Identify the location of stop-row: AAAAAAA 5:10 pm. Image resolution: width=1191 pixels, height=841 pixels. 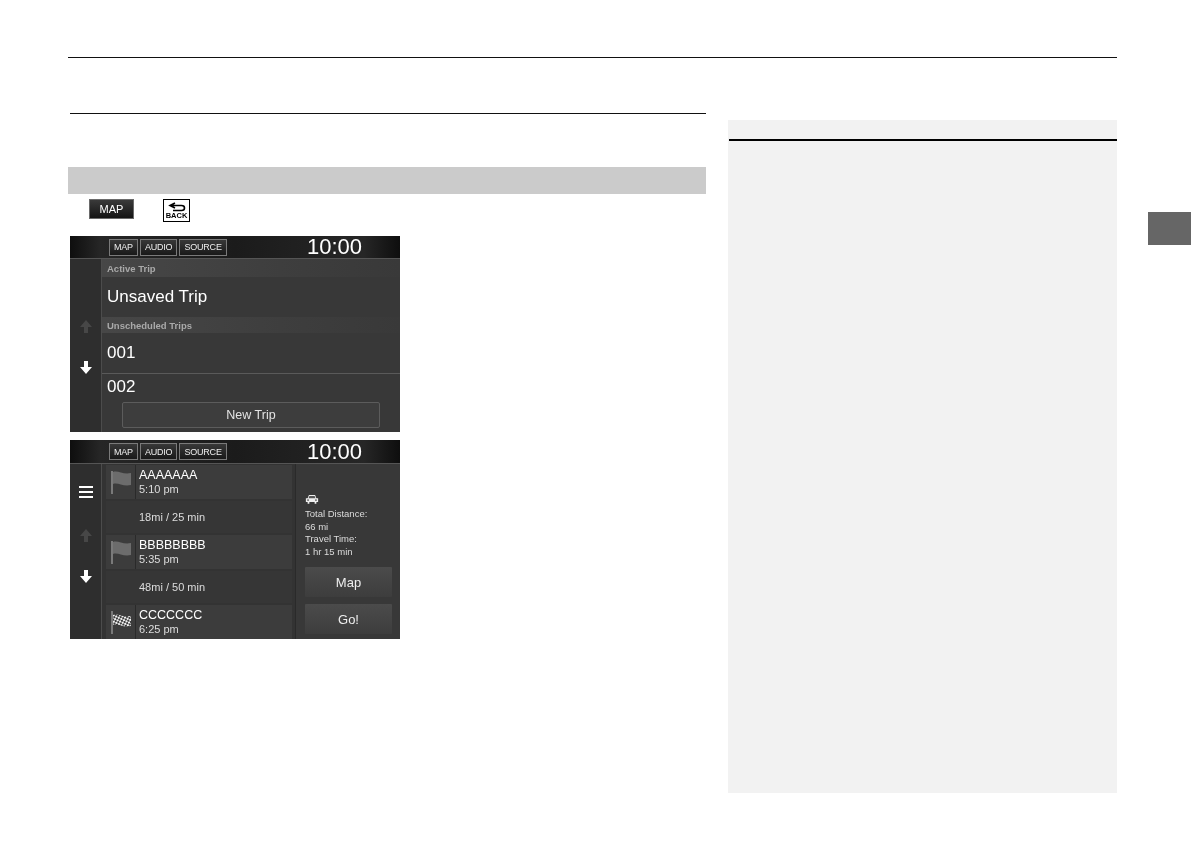
(199, 482).